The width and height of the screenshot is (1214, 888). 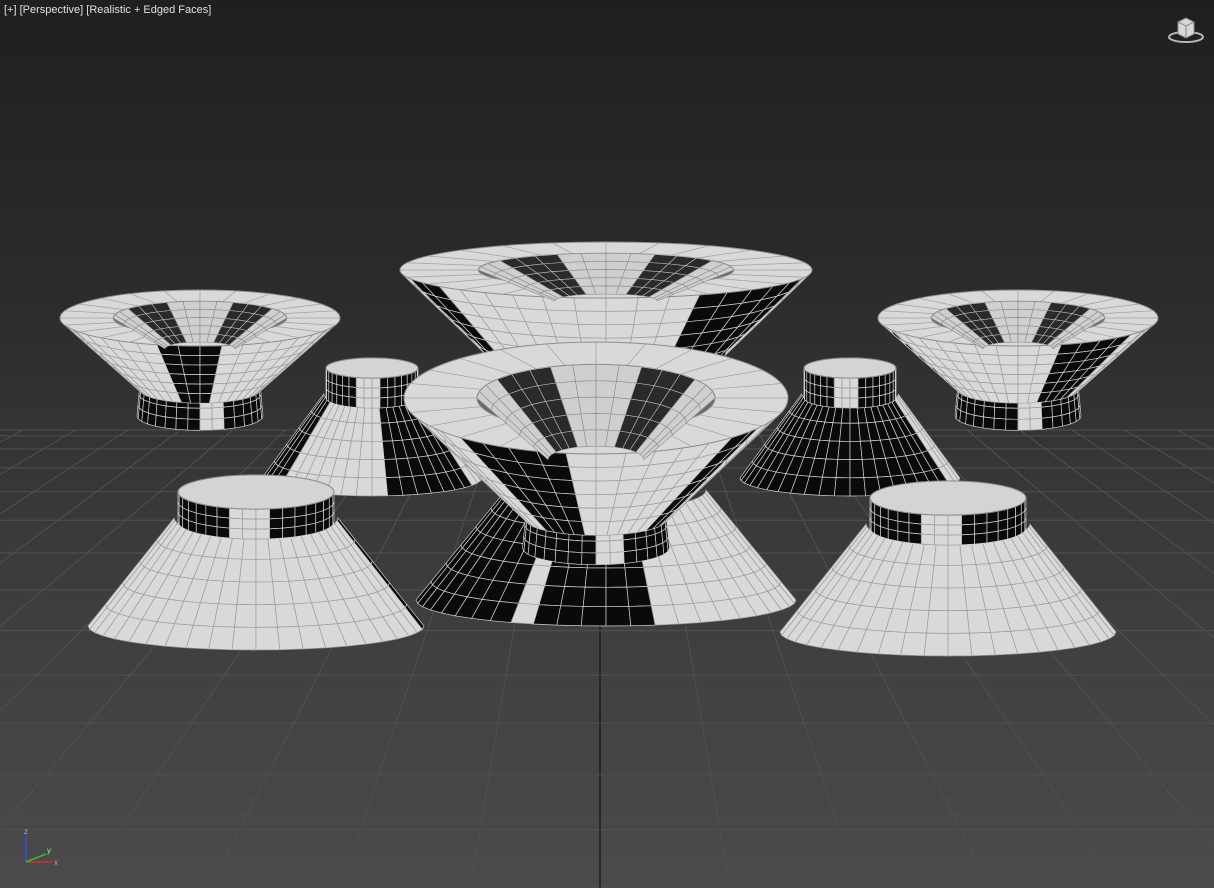 I want to click on viewport-shading-menu: [Realistic + Edged Faces], so click(x=148, y=10).